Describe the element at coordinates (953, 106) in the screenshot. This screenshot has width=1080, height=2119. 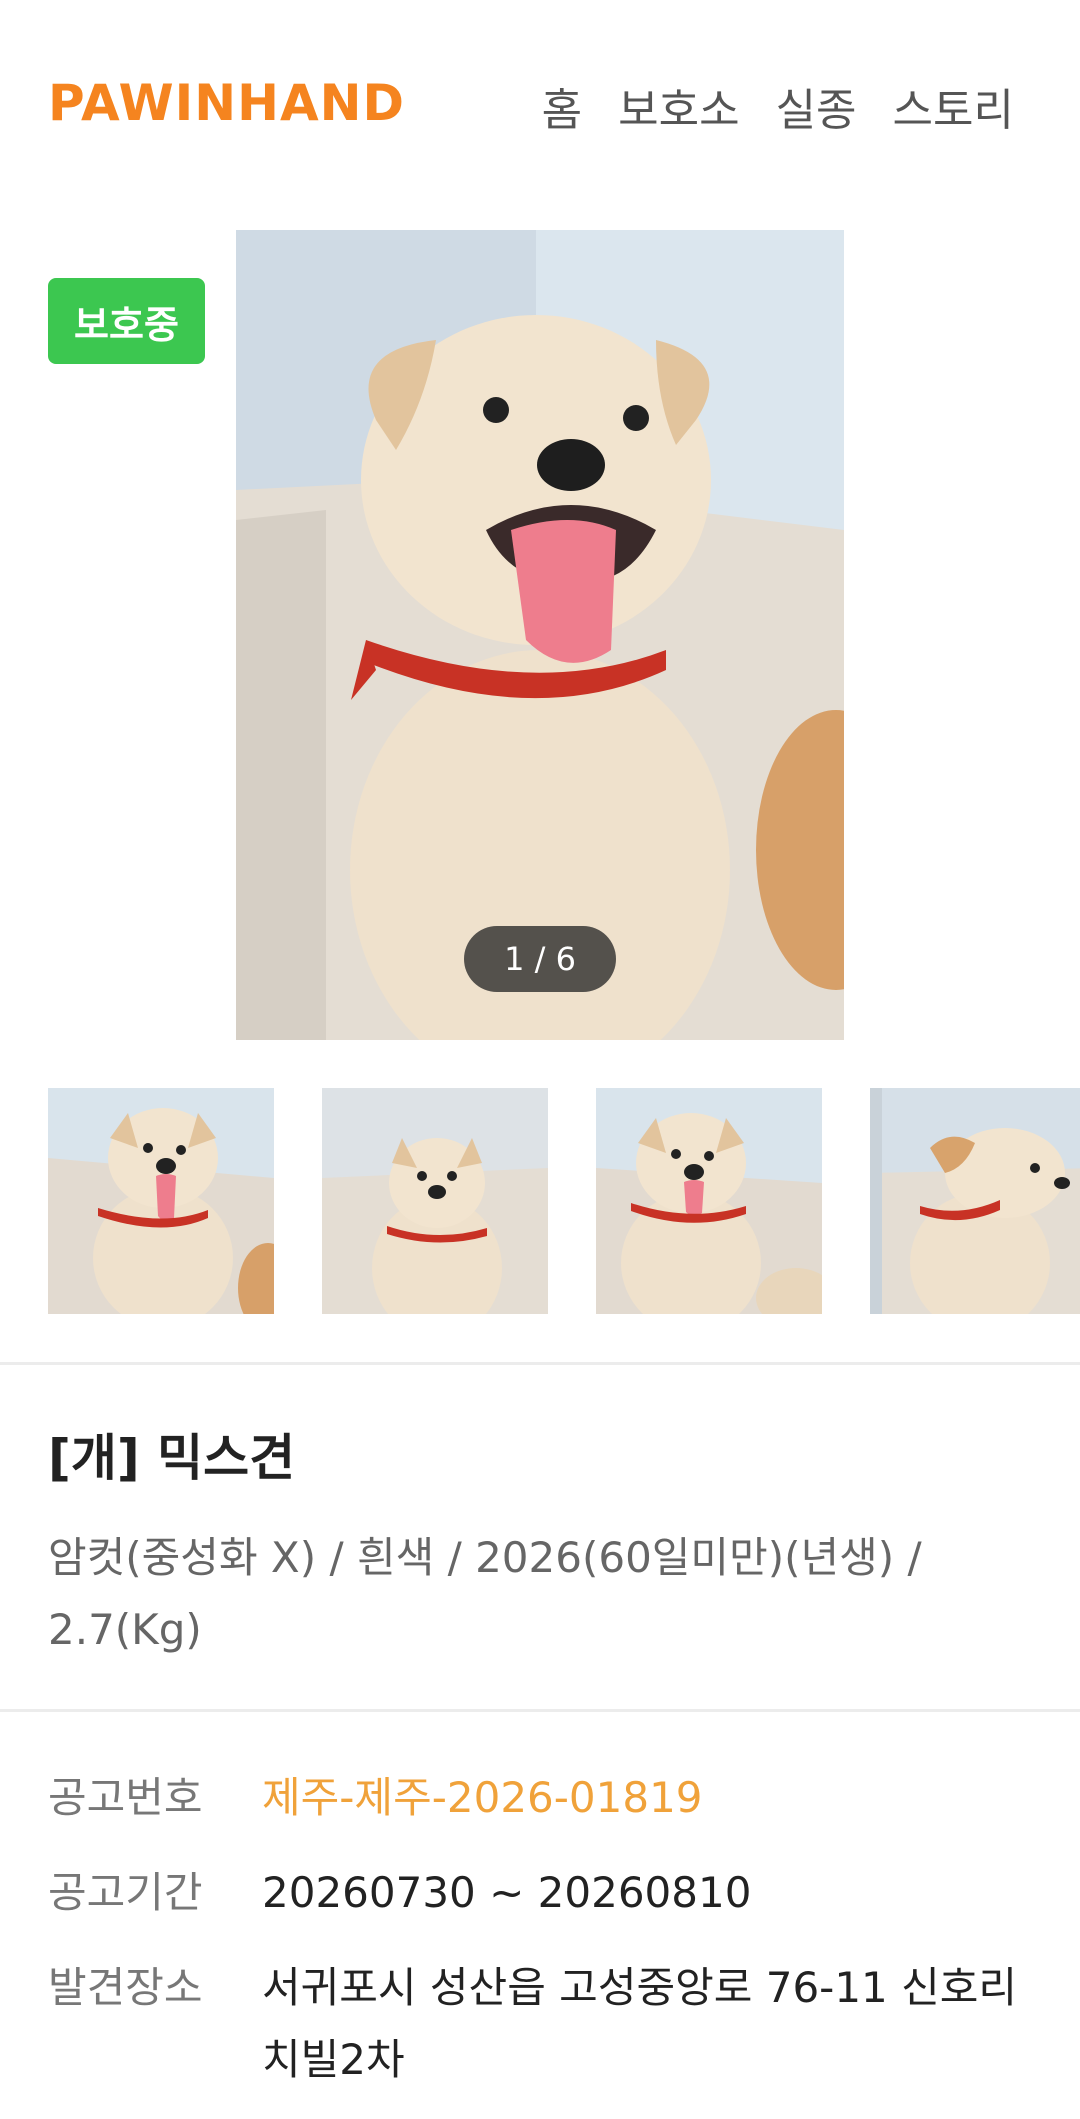
I see `nav-story: 스토리` at that location.